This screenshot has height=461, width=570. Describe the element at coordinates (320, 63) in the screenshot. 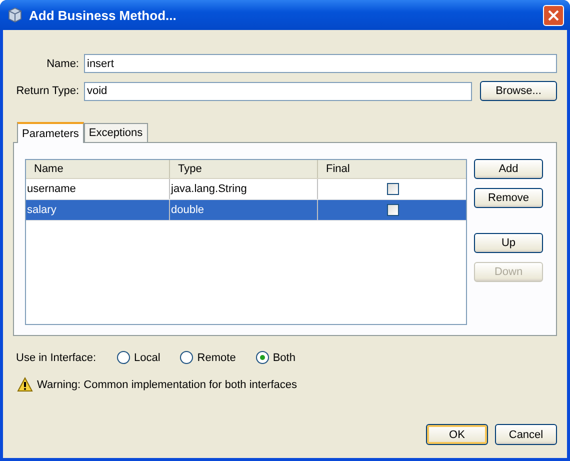

I see `text-field: insert` at that location.